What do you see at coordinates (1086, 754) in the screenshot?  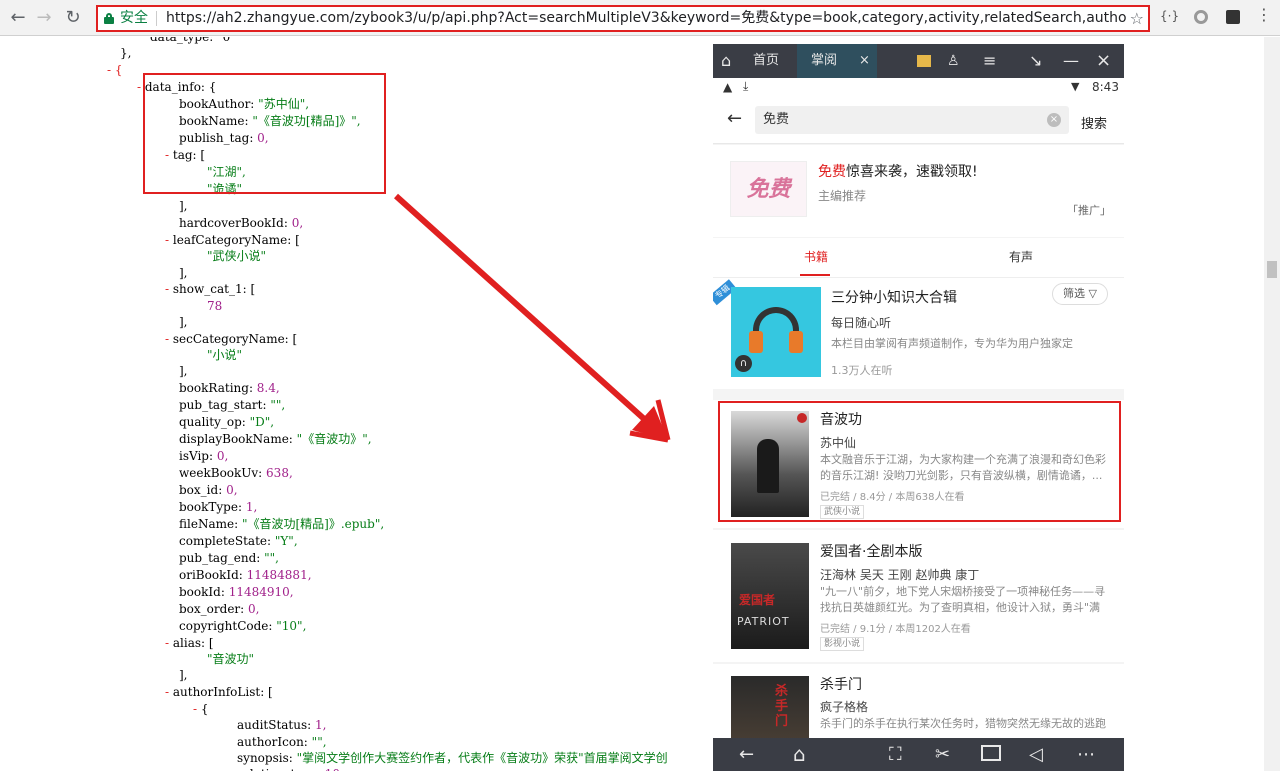 I see `more-icon: ⋯` at bounding box center [1086, 754].